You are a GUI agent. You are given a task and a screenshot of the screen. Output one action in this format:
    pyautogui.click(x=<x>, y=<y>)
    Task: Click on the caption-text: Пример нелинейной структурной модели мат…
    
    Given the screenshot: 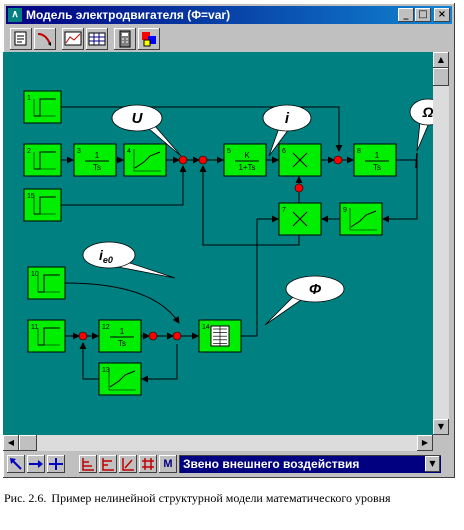 What is the action you would take?
    pyautogui.click(x=221, y=498)
    